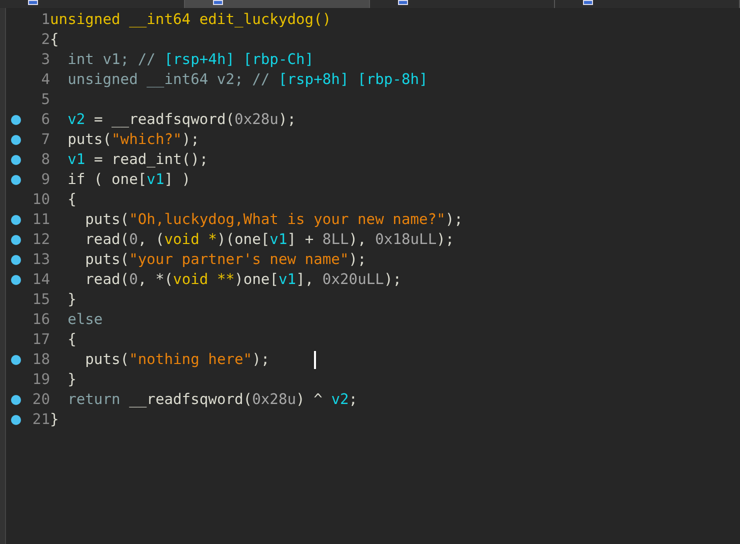 This screenshot has height=544, width=740. What do you see at coordinates (40, 220) in the screenshot?
I see `line-number: 11` at bounding box center [40, 220].